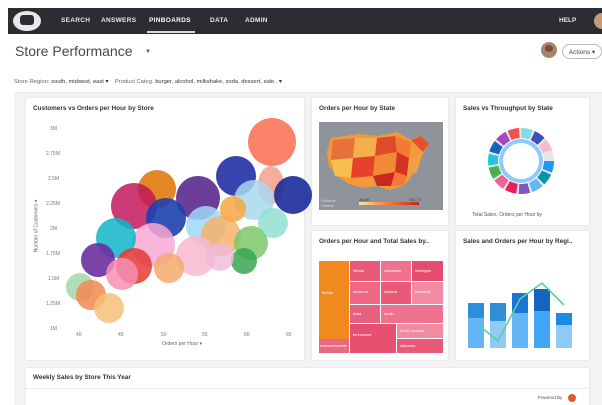 This screenshot has height=405, width=602. Describe the element at coordinates (32, 82) in the screenshot. I see `filter-region-label: Store Region:` at that location.